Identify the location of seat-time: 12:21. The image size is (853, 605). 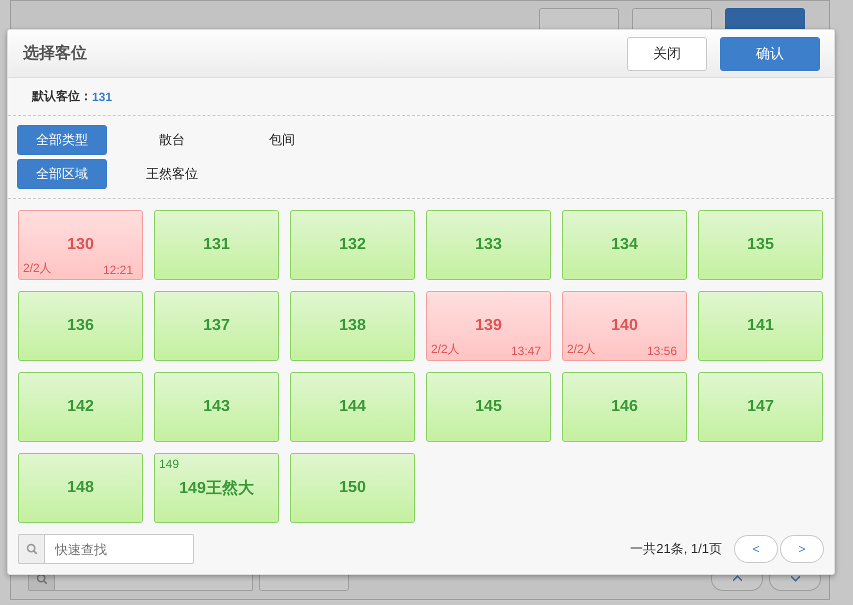
(117, 270).